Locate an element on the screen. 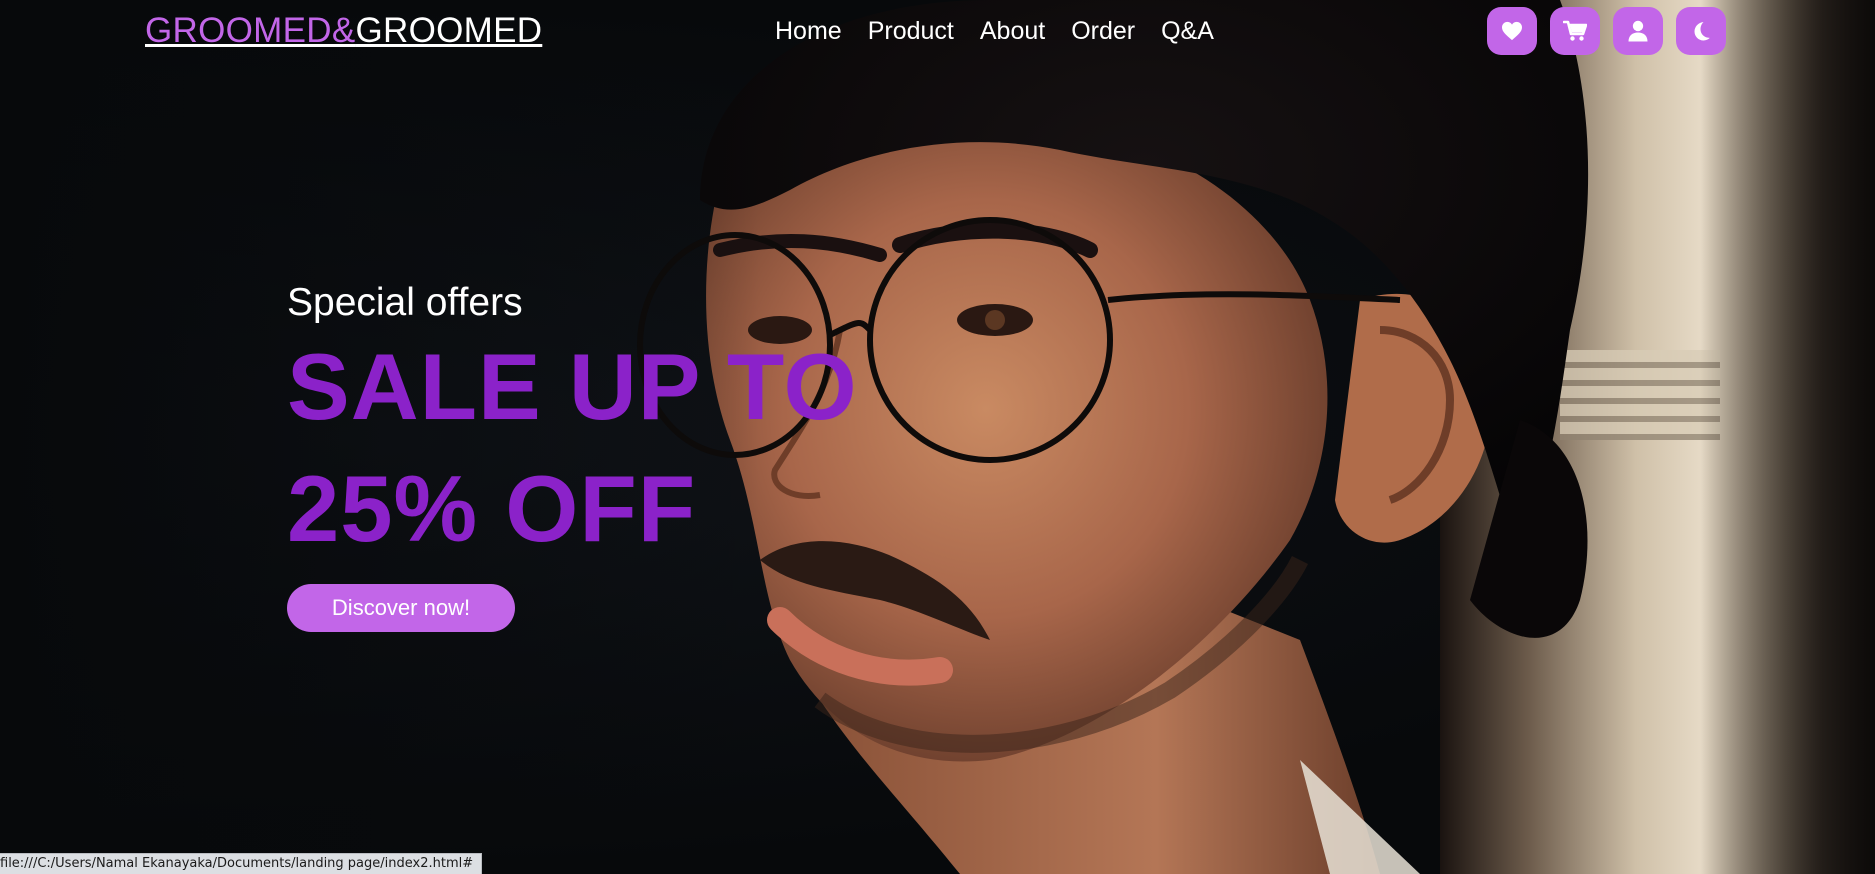 The width and height of the screenshot is (1875, 874). nav-links: Home Product About Order Q&A is located at coordinates (994, 31).